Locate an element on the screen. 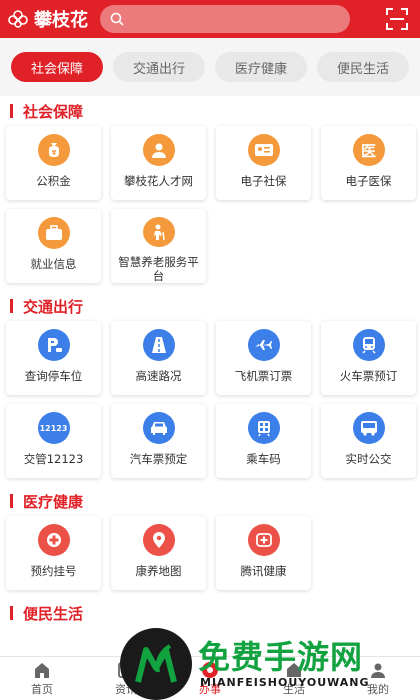  road-icon is located at coordinates (158, 345).